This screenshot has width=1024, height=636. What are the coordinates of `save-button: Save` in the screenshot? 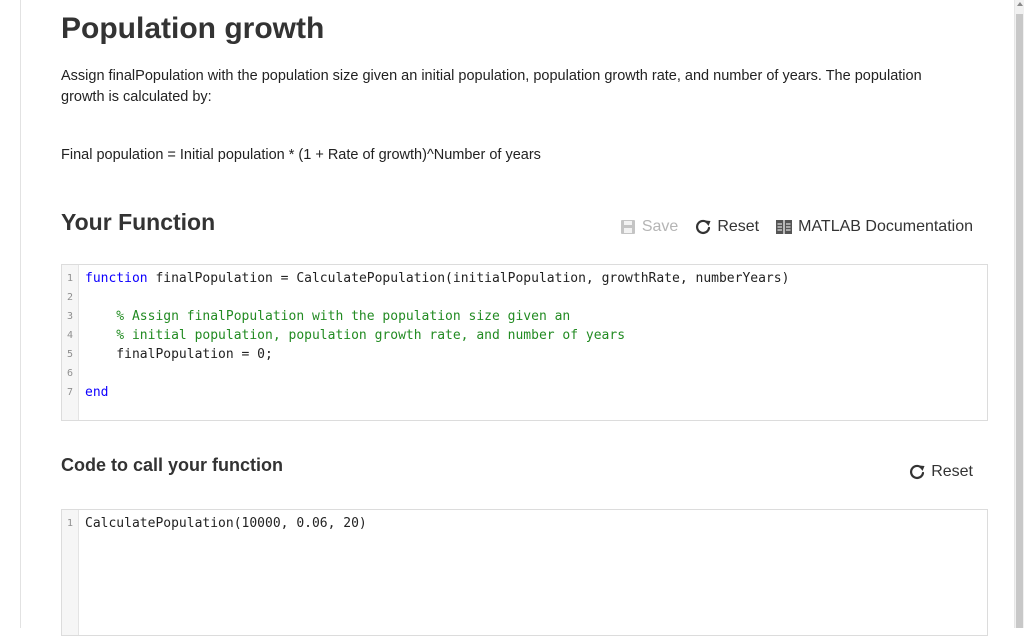 It's located at (649, 227).